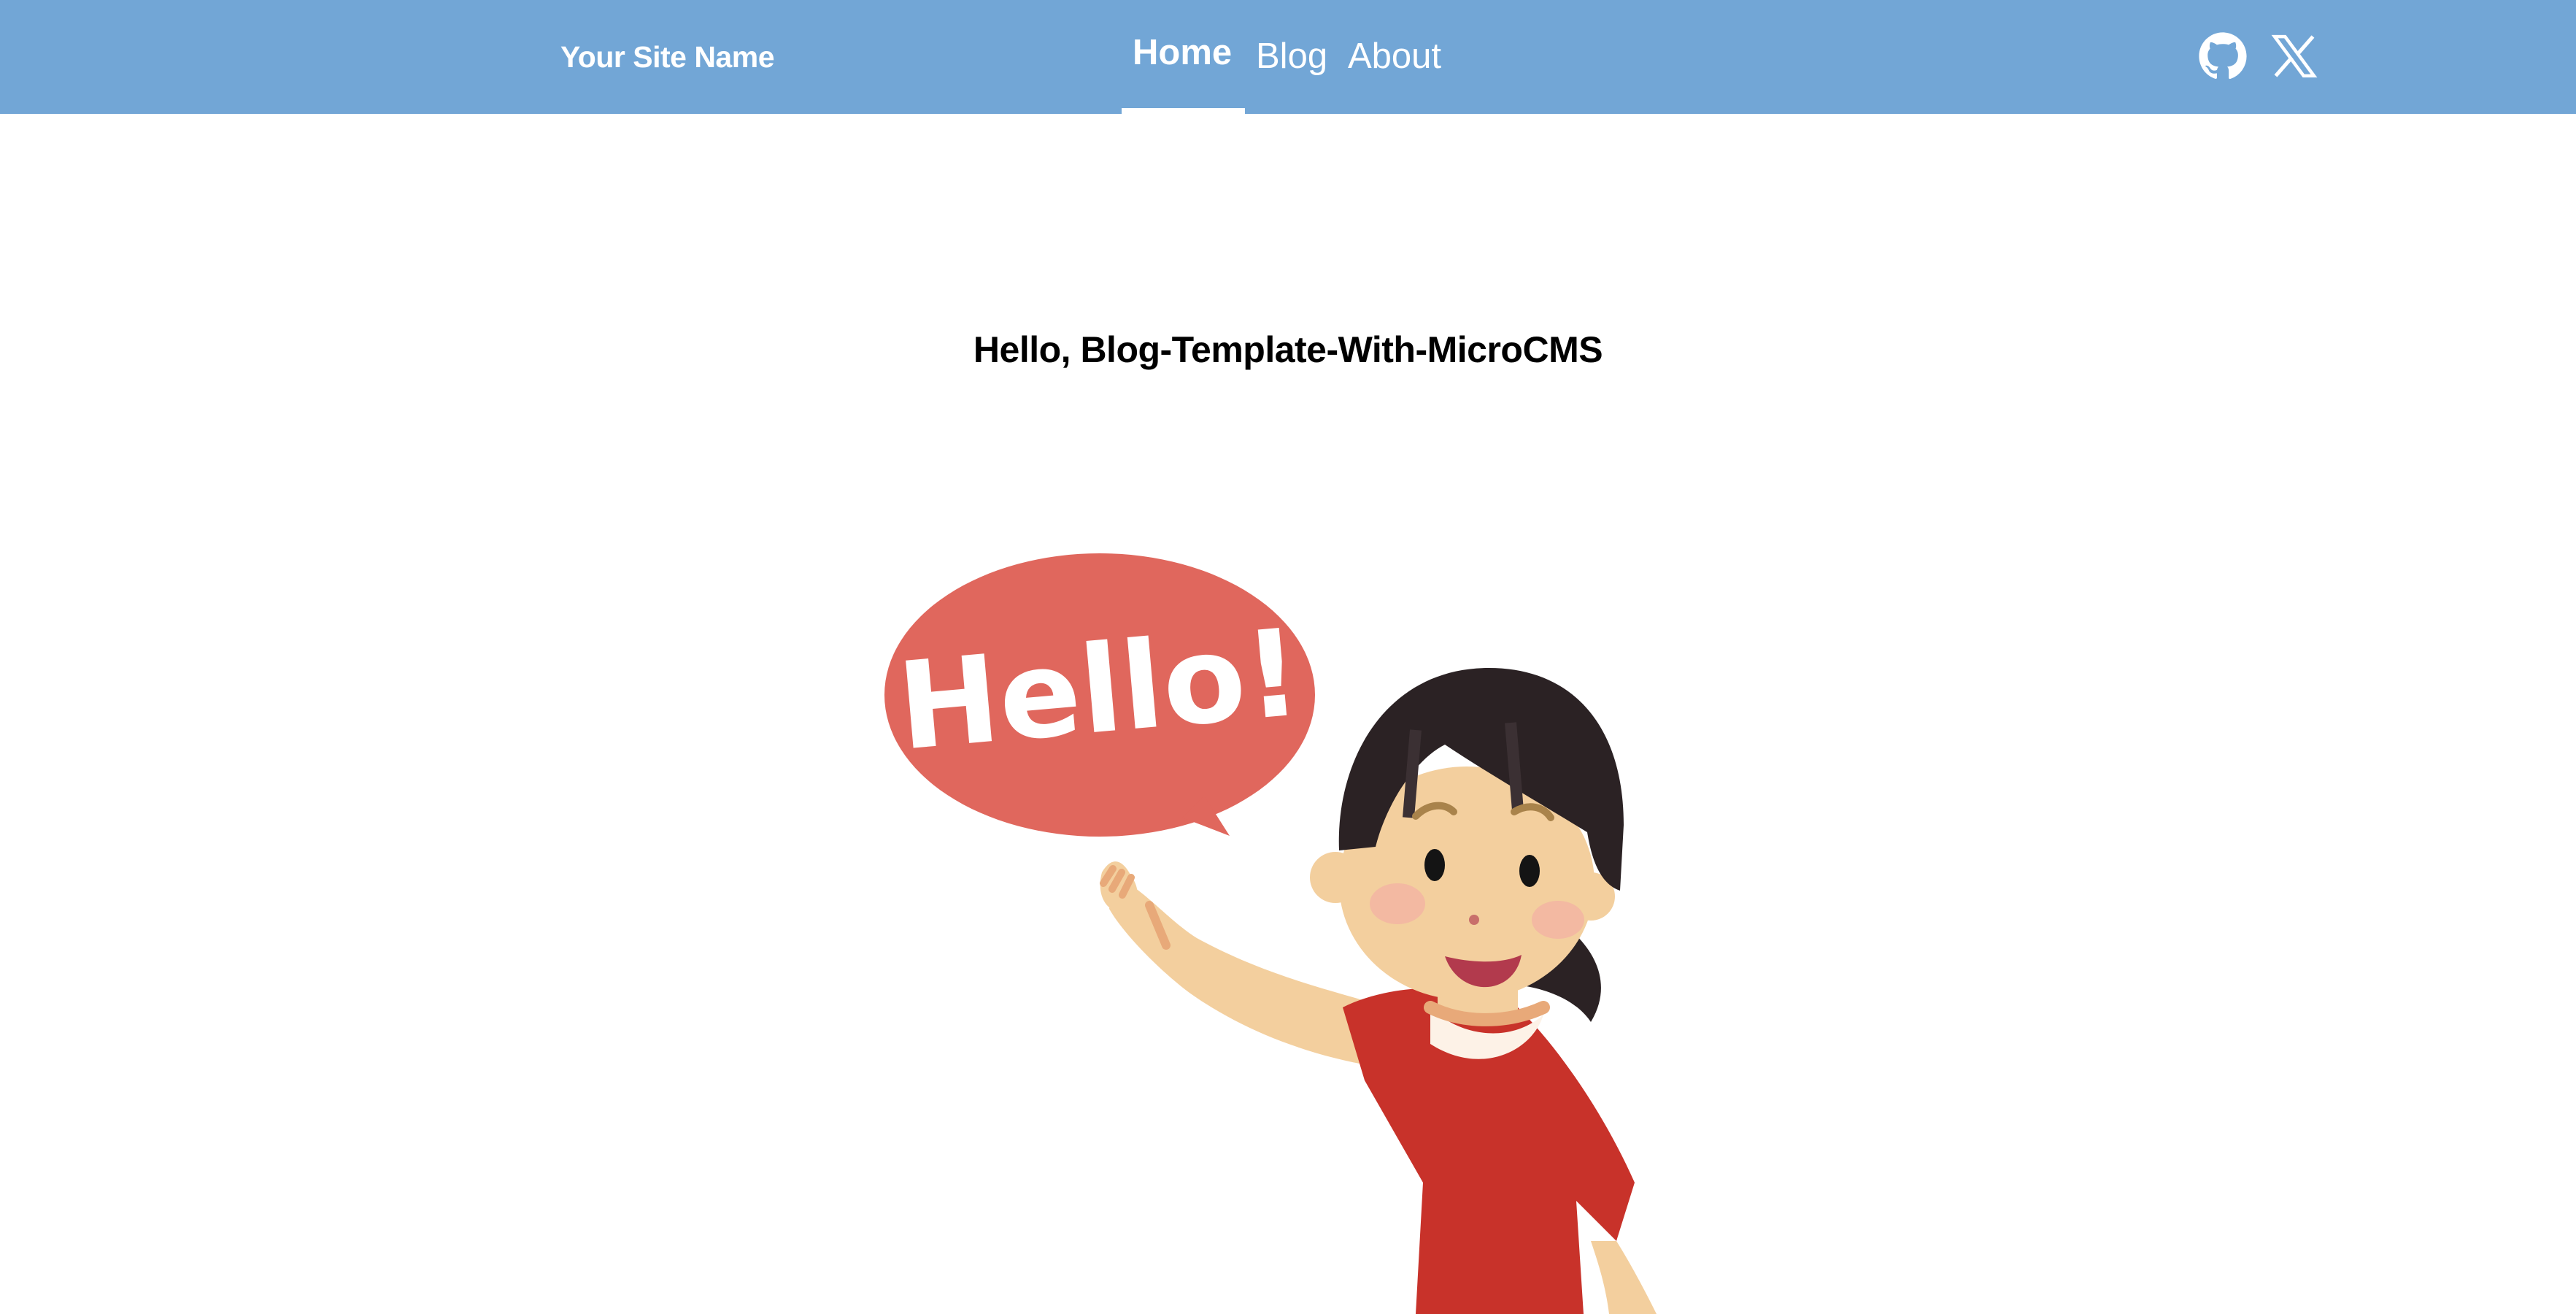 This screenshot has width=2576, height=1314. Describe the element at coordinates (1183, 111) in the screenshot. I see `active-nav-indicator` at that location.